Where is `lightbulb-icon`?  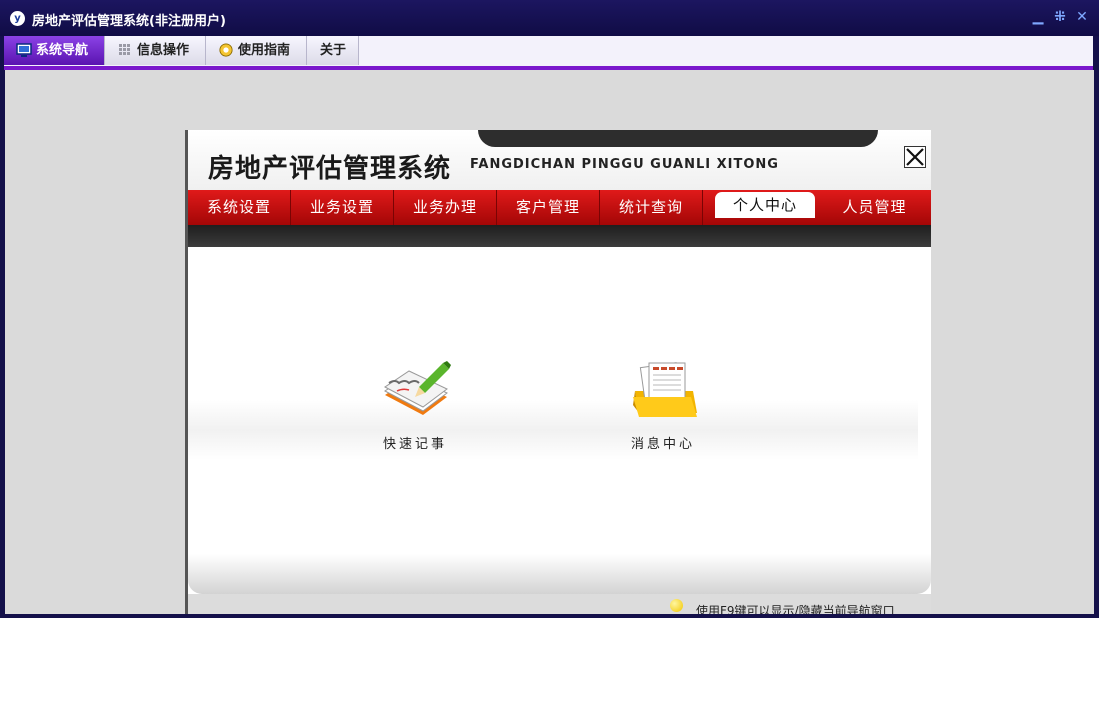
lightbulb-icon is located at coordinates (676, 605).